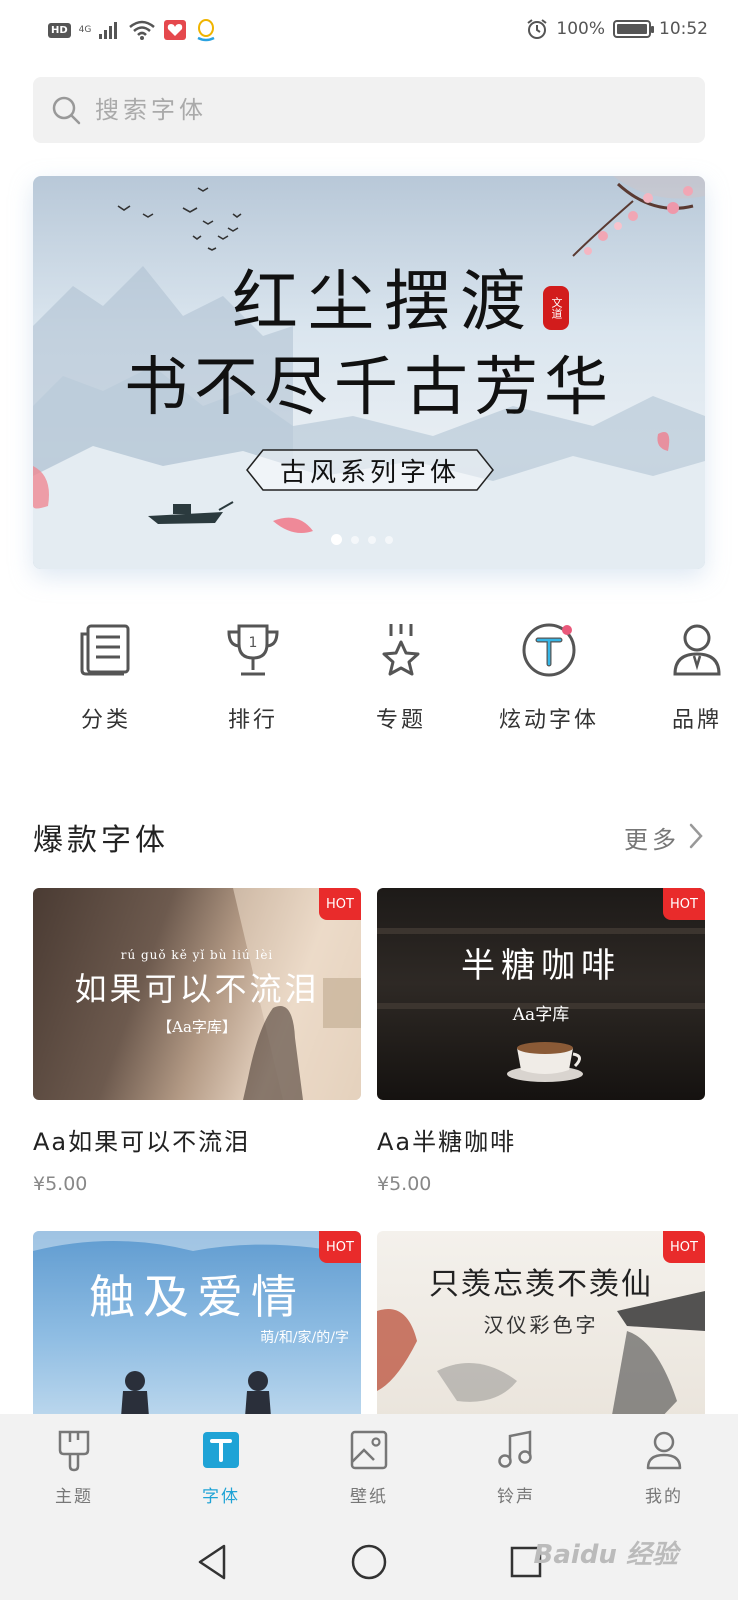 The image size is (738, 1600). I want to click on more-link: 更多, so click(652, 837).